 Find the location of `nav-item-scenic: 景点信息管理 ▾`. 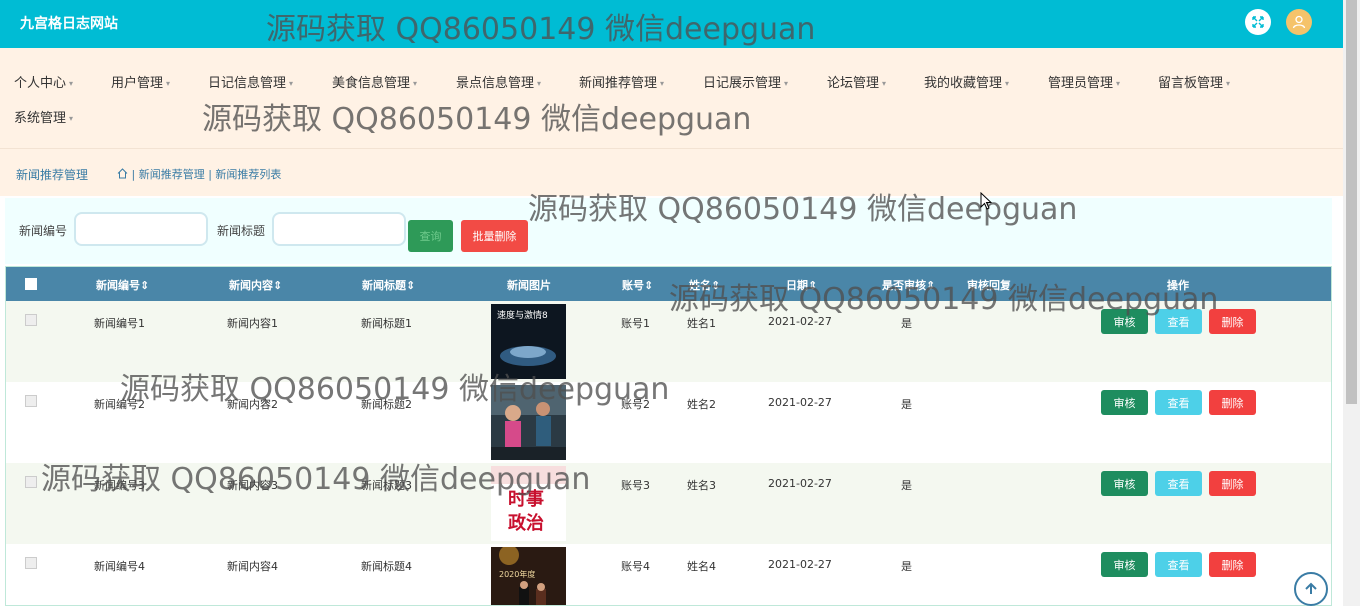

nav-item-scenic: 景点信息管理 ▾ is located at coordinates (498, 81).